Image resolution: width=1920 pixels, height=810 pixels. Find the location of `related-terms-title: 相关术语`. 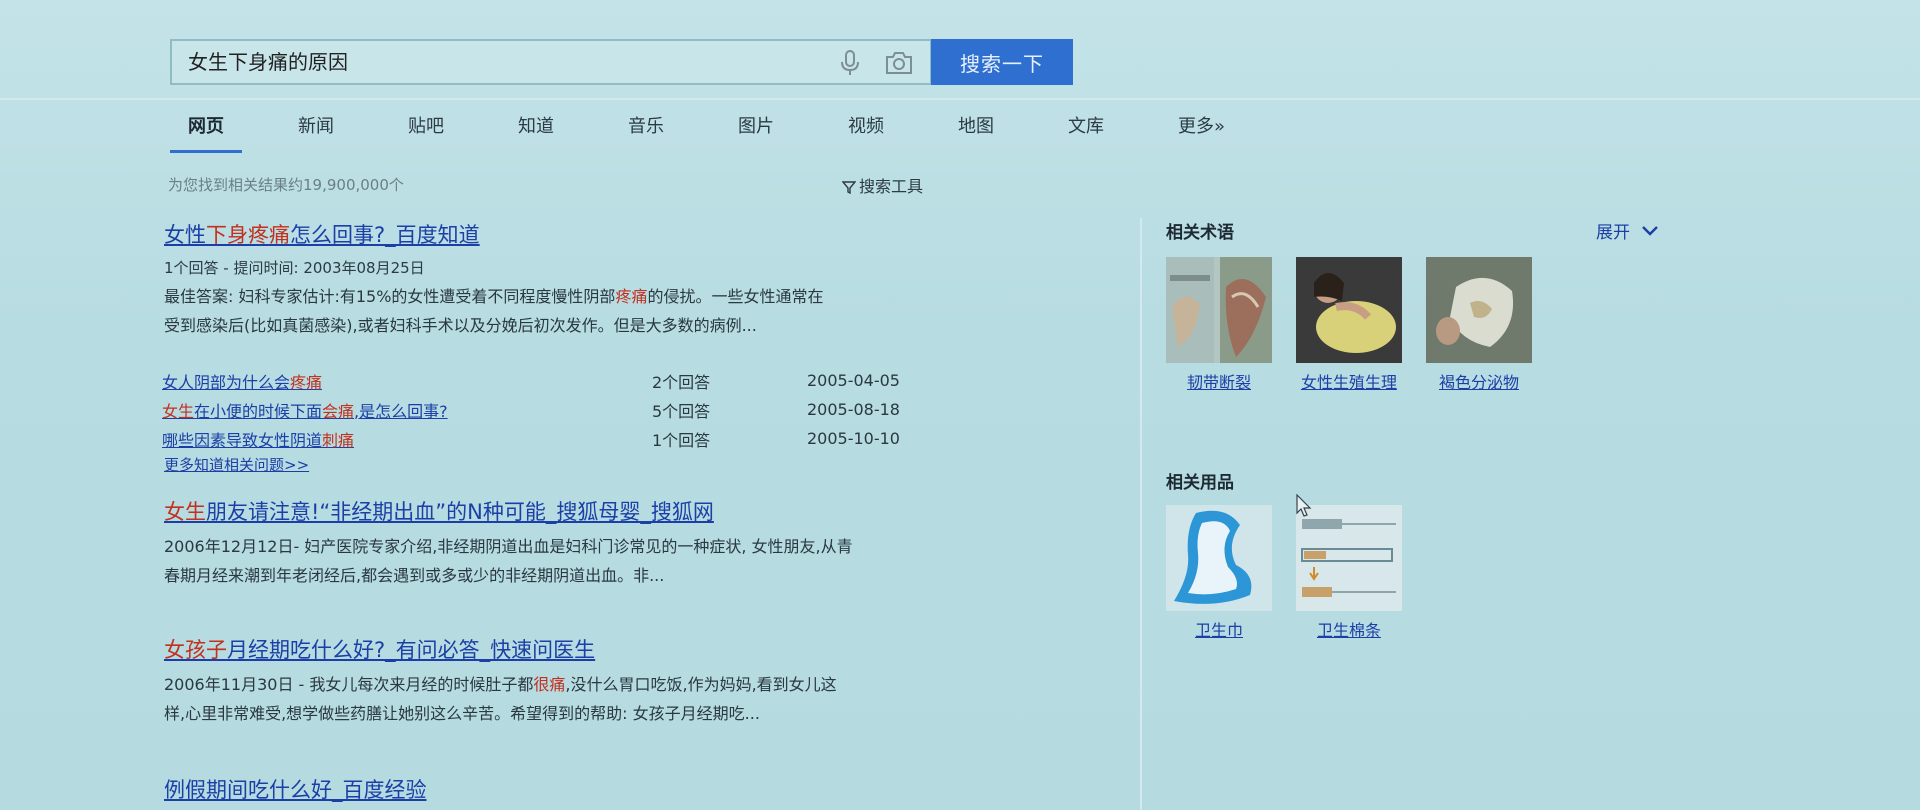

related-terms-title: 相关术语 is located at coordinates (1200, 233).